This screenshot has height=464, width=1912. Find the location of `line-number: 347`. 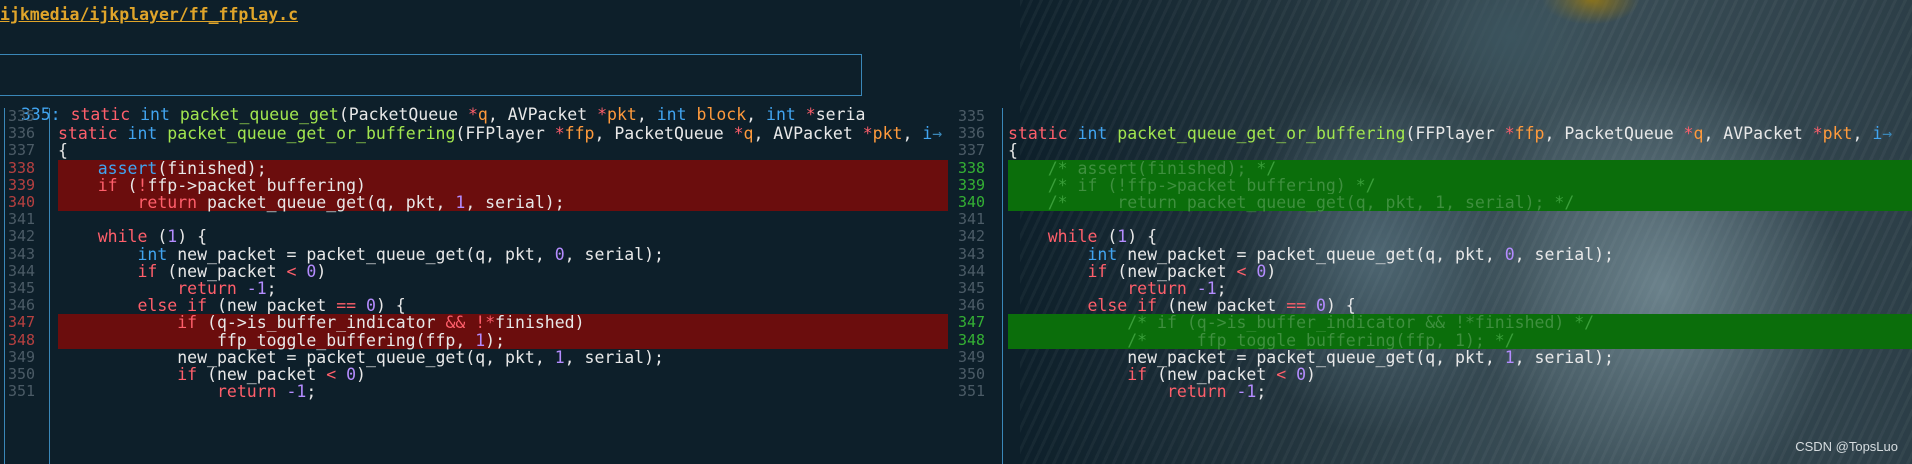

line-number: 347 is located at coordinates (972, 322).